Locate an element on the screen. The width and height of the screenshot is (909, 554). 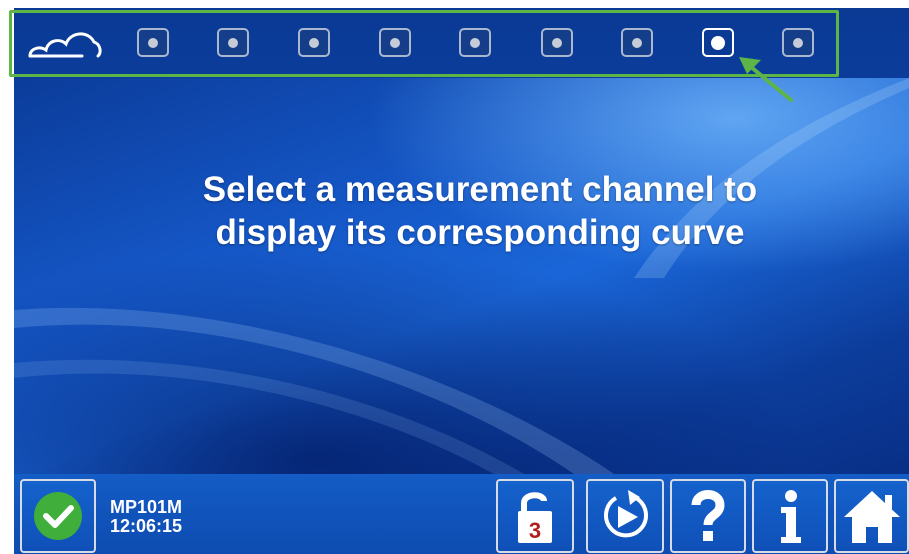
status-button is located at coordinates (58, 516).